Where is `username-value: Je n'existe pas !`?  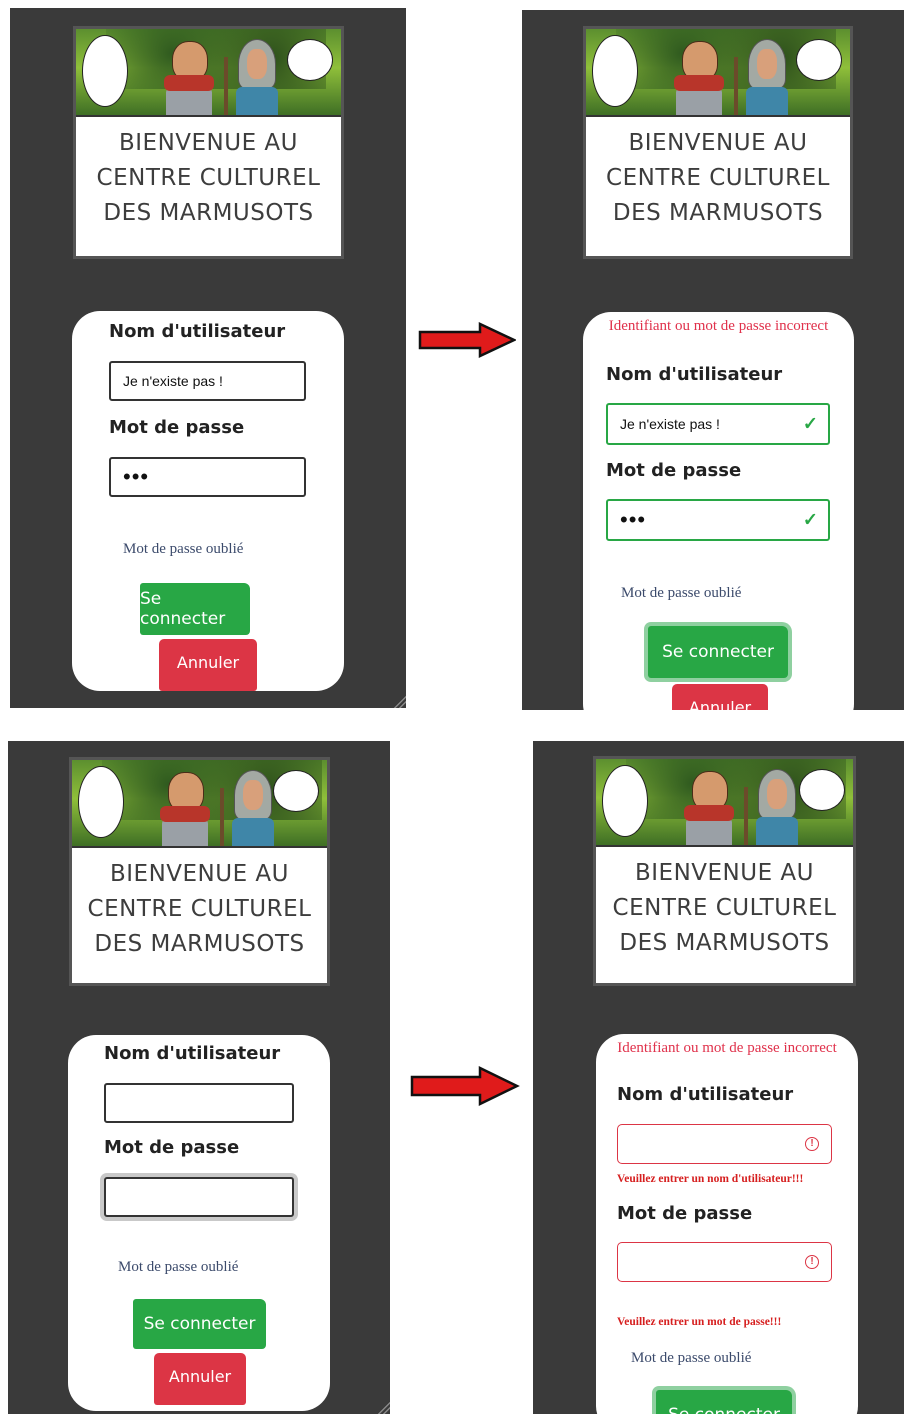 username-value: Je n'existe pas ! is located at coordinates (670, 424).